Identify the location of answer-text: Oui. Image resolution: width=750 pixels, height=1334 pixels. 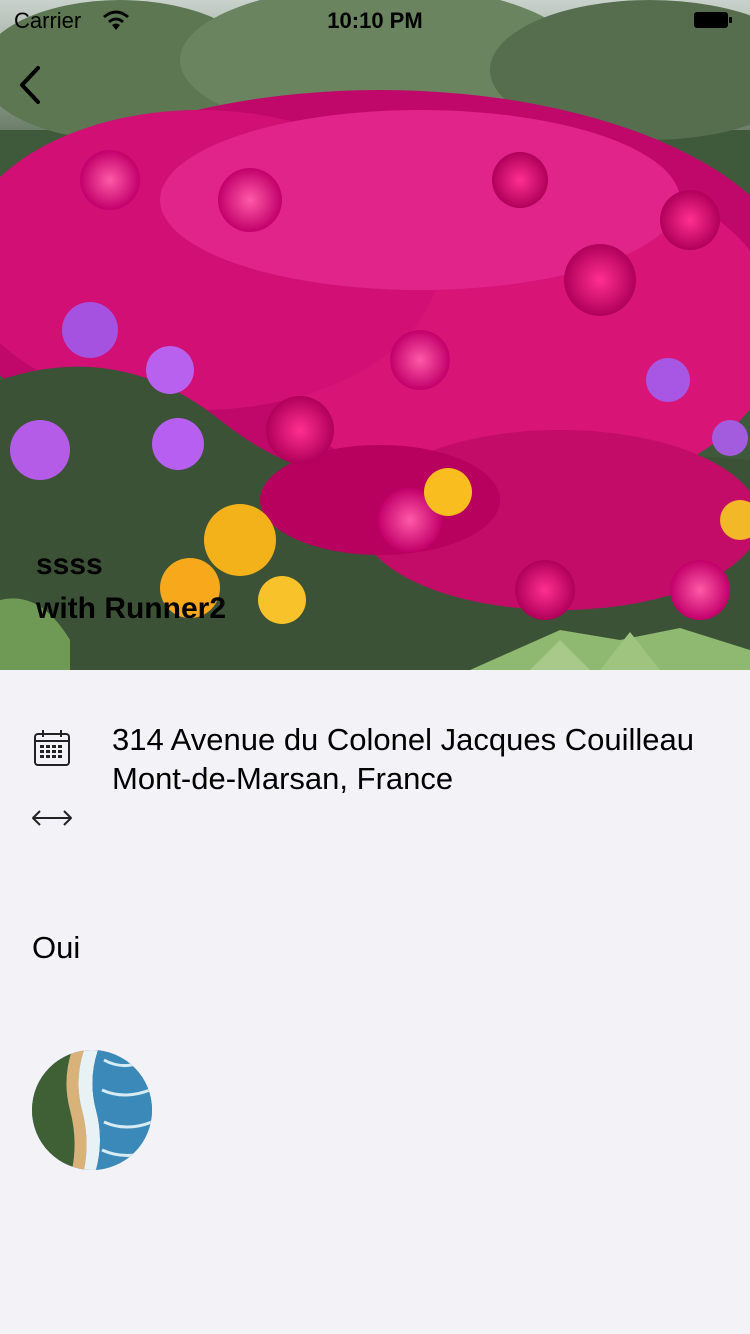
(56, 947).